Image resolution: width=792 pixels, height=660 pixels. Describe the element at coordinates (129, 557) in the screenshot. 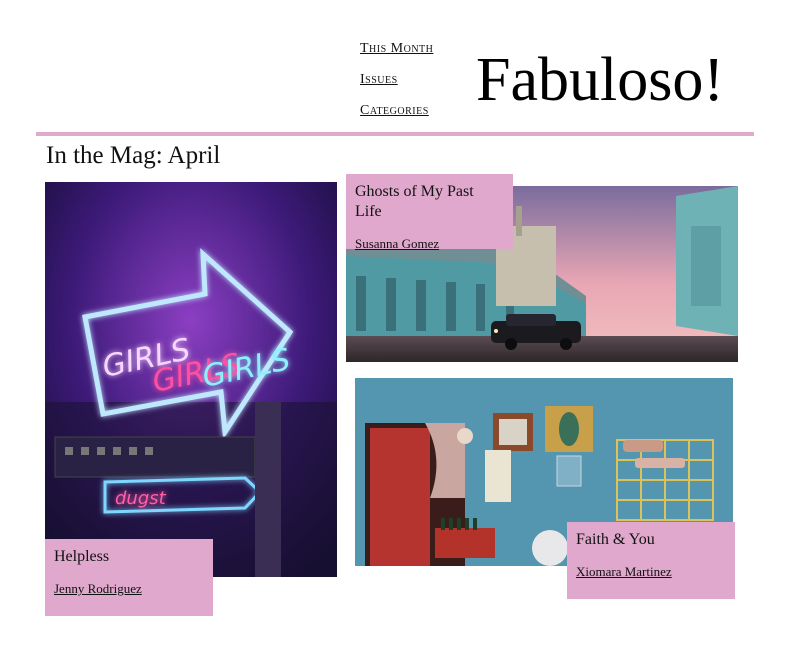

I see `article-title: Helpless` at that location.